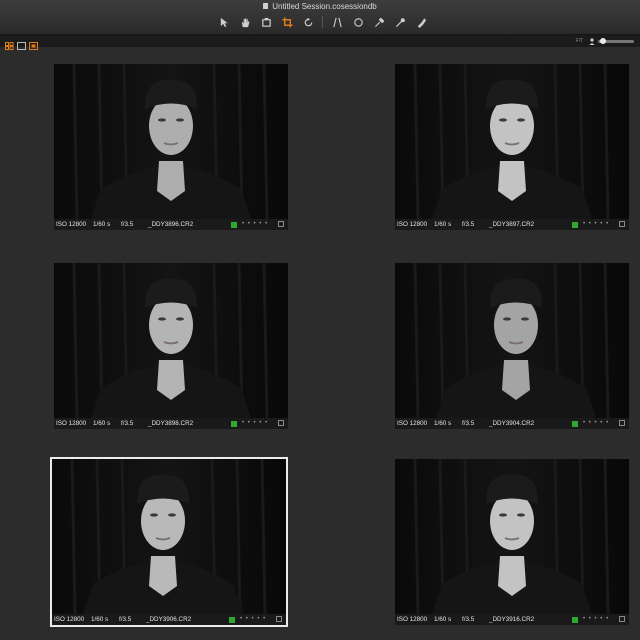 The image size is (640, 640). I want to click on keystone-icon, so click(337, 22).